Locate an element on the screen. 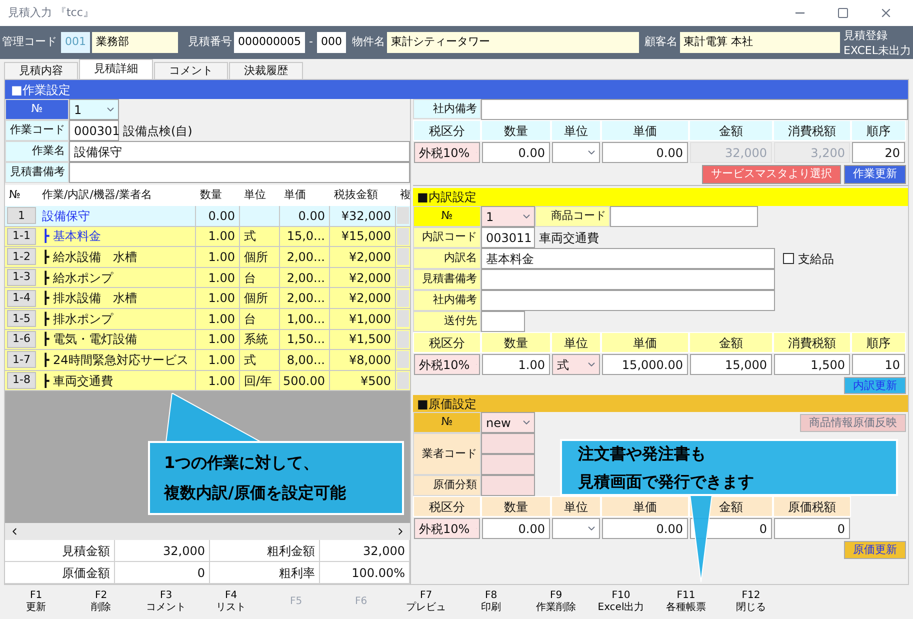 This screenshot has height=619, width=913. close-icon is located at coordinates (886, 13).